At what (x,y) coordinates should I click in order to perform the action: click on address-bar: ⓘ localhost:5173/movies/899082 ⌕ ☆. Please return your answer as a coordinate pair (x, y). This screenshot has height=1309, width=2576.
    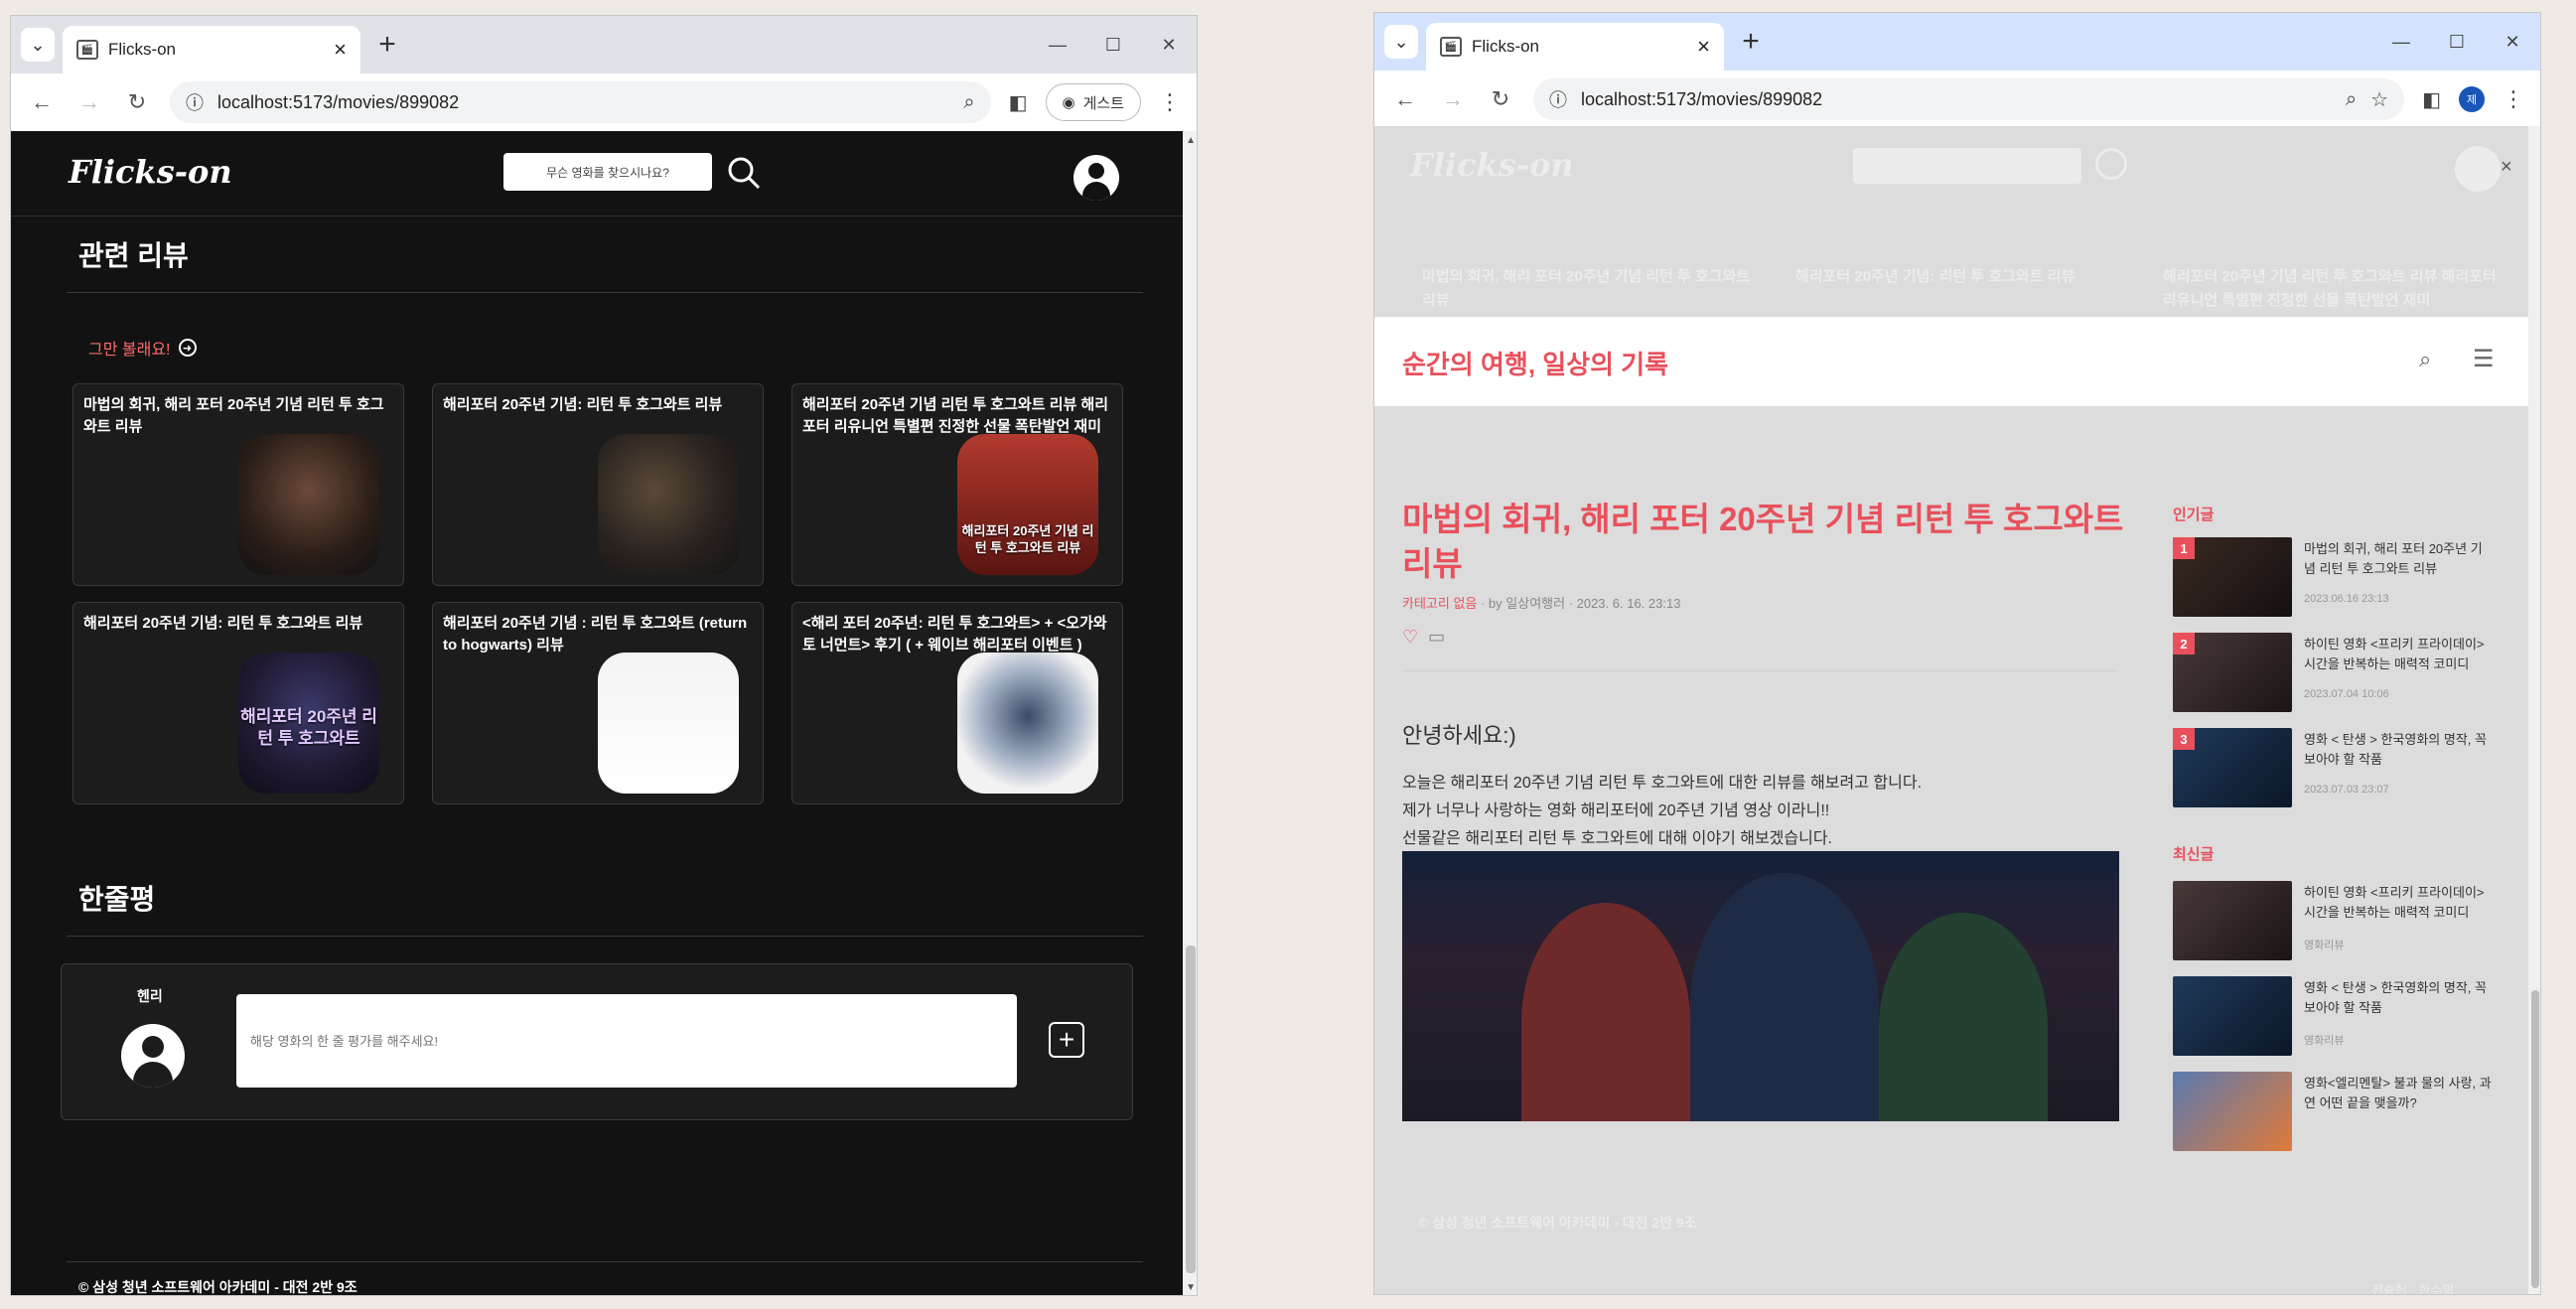
    Looking at the image, I should click on (1969, 99).